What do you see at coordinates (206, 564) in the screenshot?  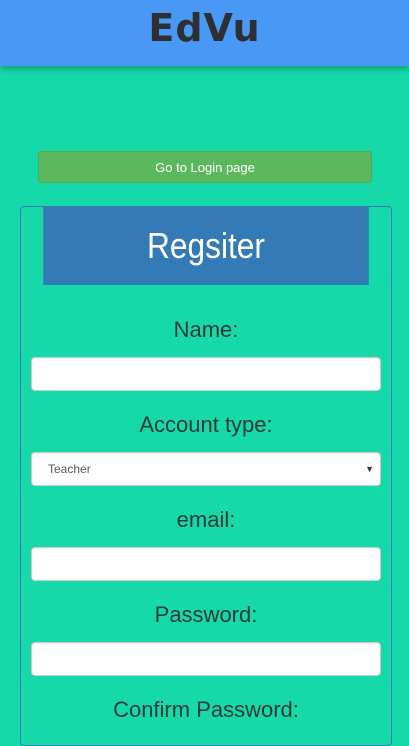 I see `email-input` at bounding box center [206, 564].